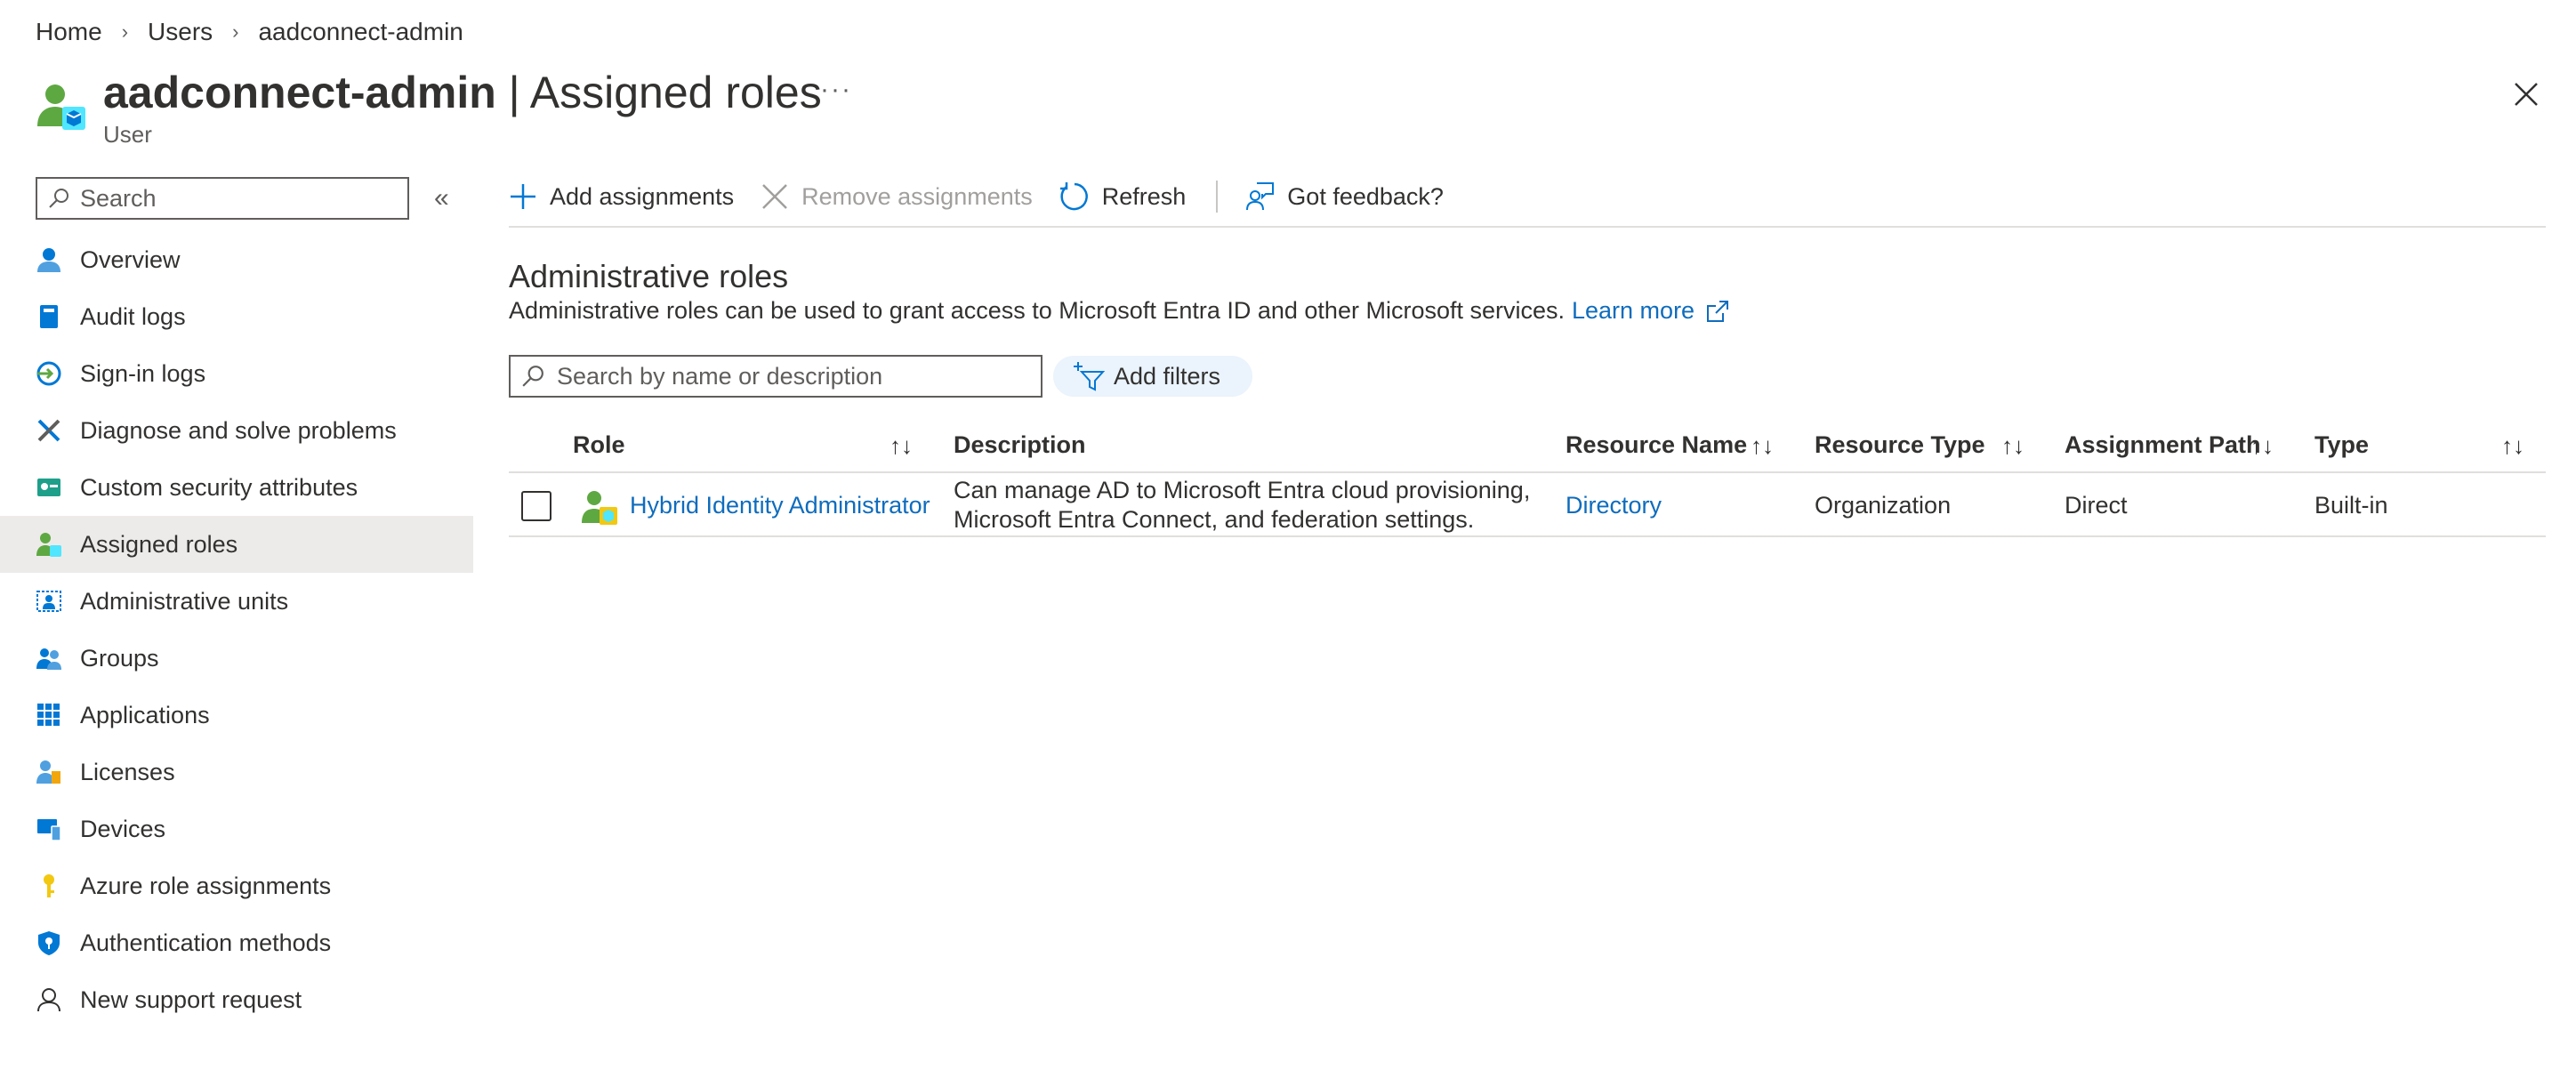  What do you see at coordinates (1614, 505) in the screenshot?
I see `resource-name-link: Directory` at bounding box center [1614, 505].